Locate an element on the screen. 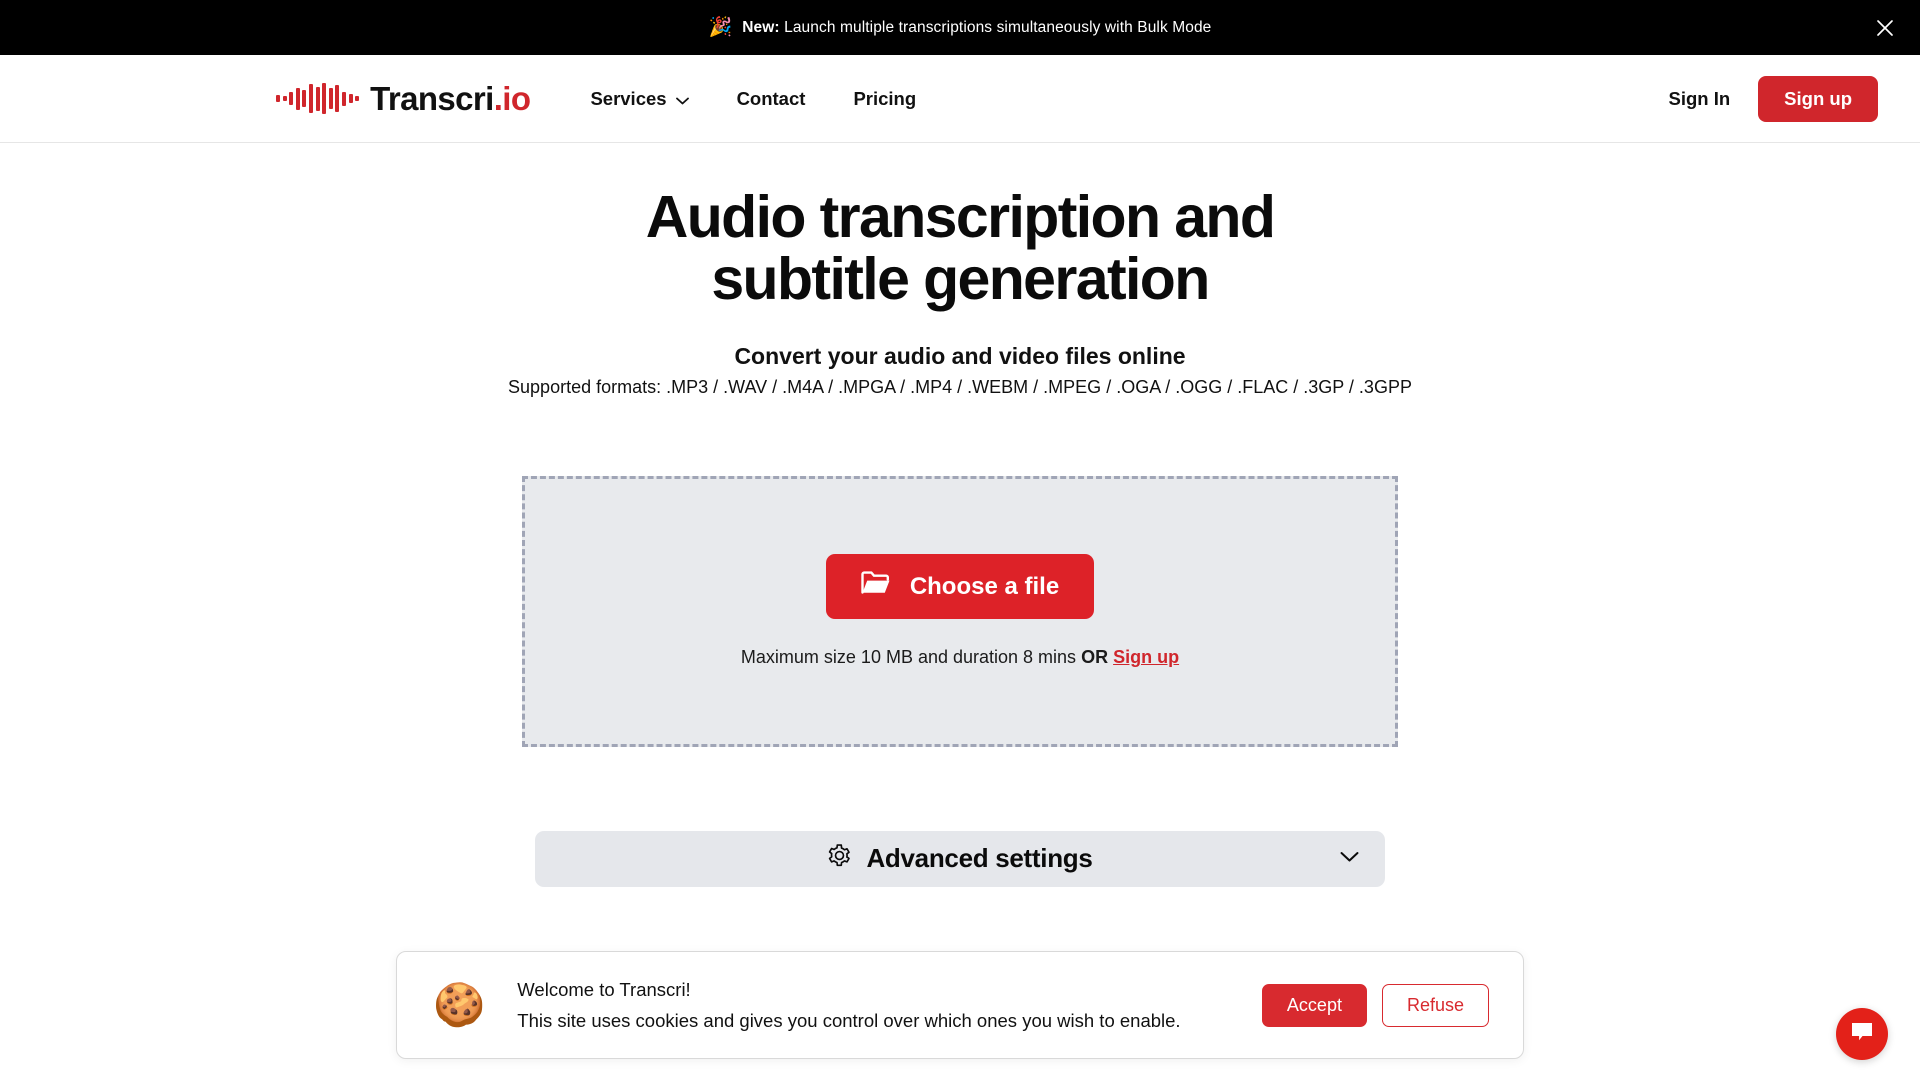  sign-up-button: Sign up is located at coordinates (1818, 98).